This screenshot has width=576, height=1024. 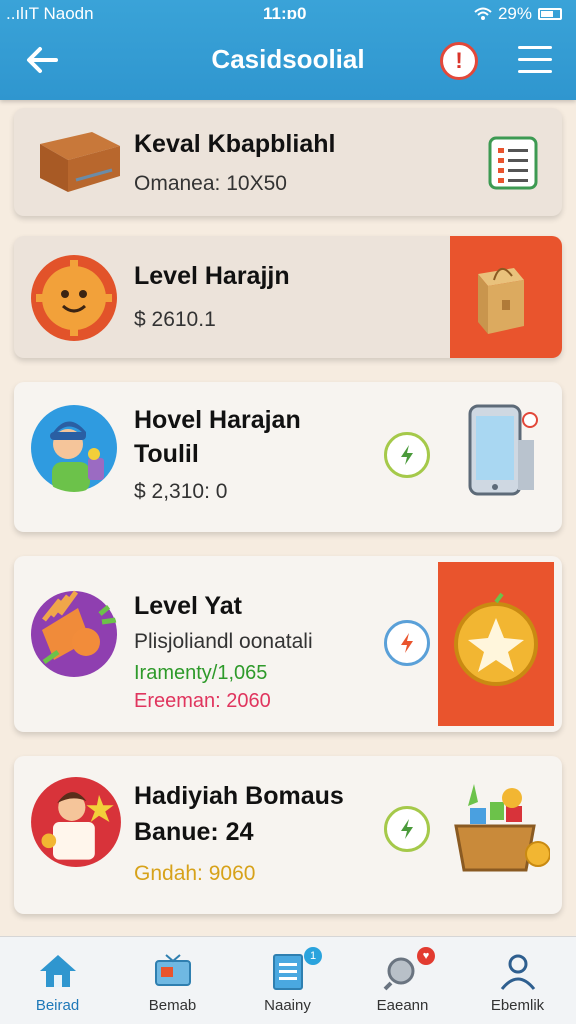 What do you see at coordinates (288, 59) in the screenshot?
I see `page-title: Casidsoolial` at bounding box center [288, 59].